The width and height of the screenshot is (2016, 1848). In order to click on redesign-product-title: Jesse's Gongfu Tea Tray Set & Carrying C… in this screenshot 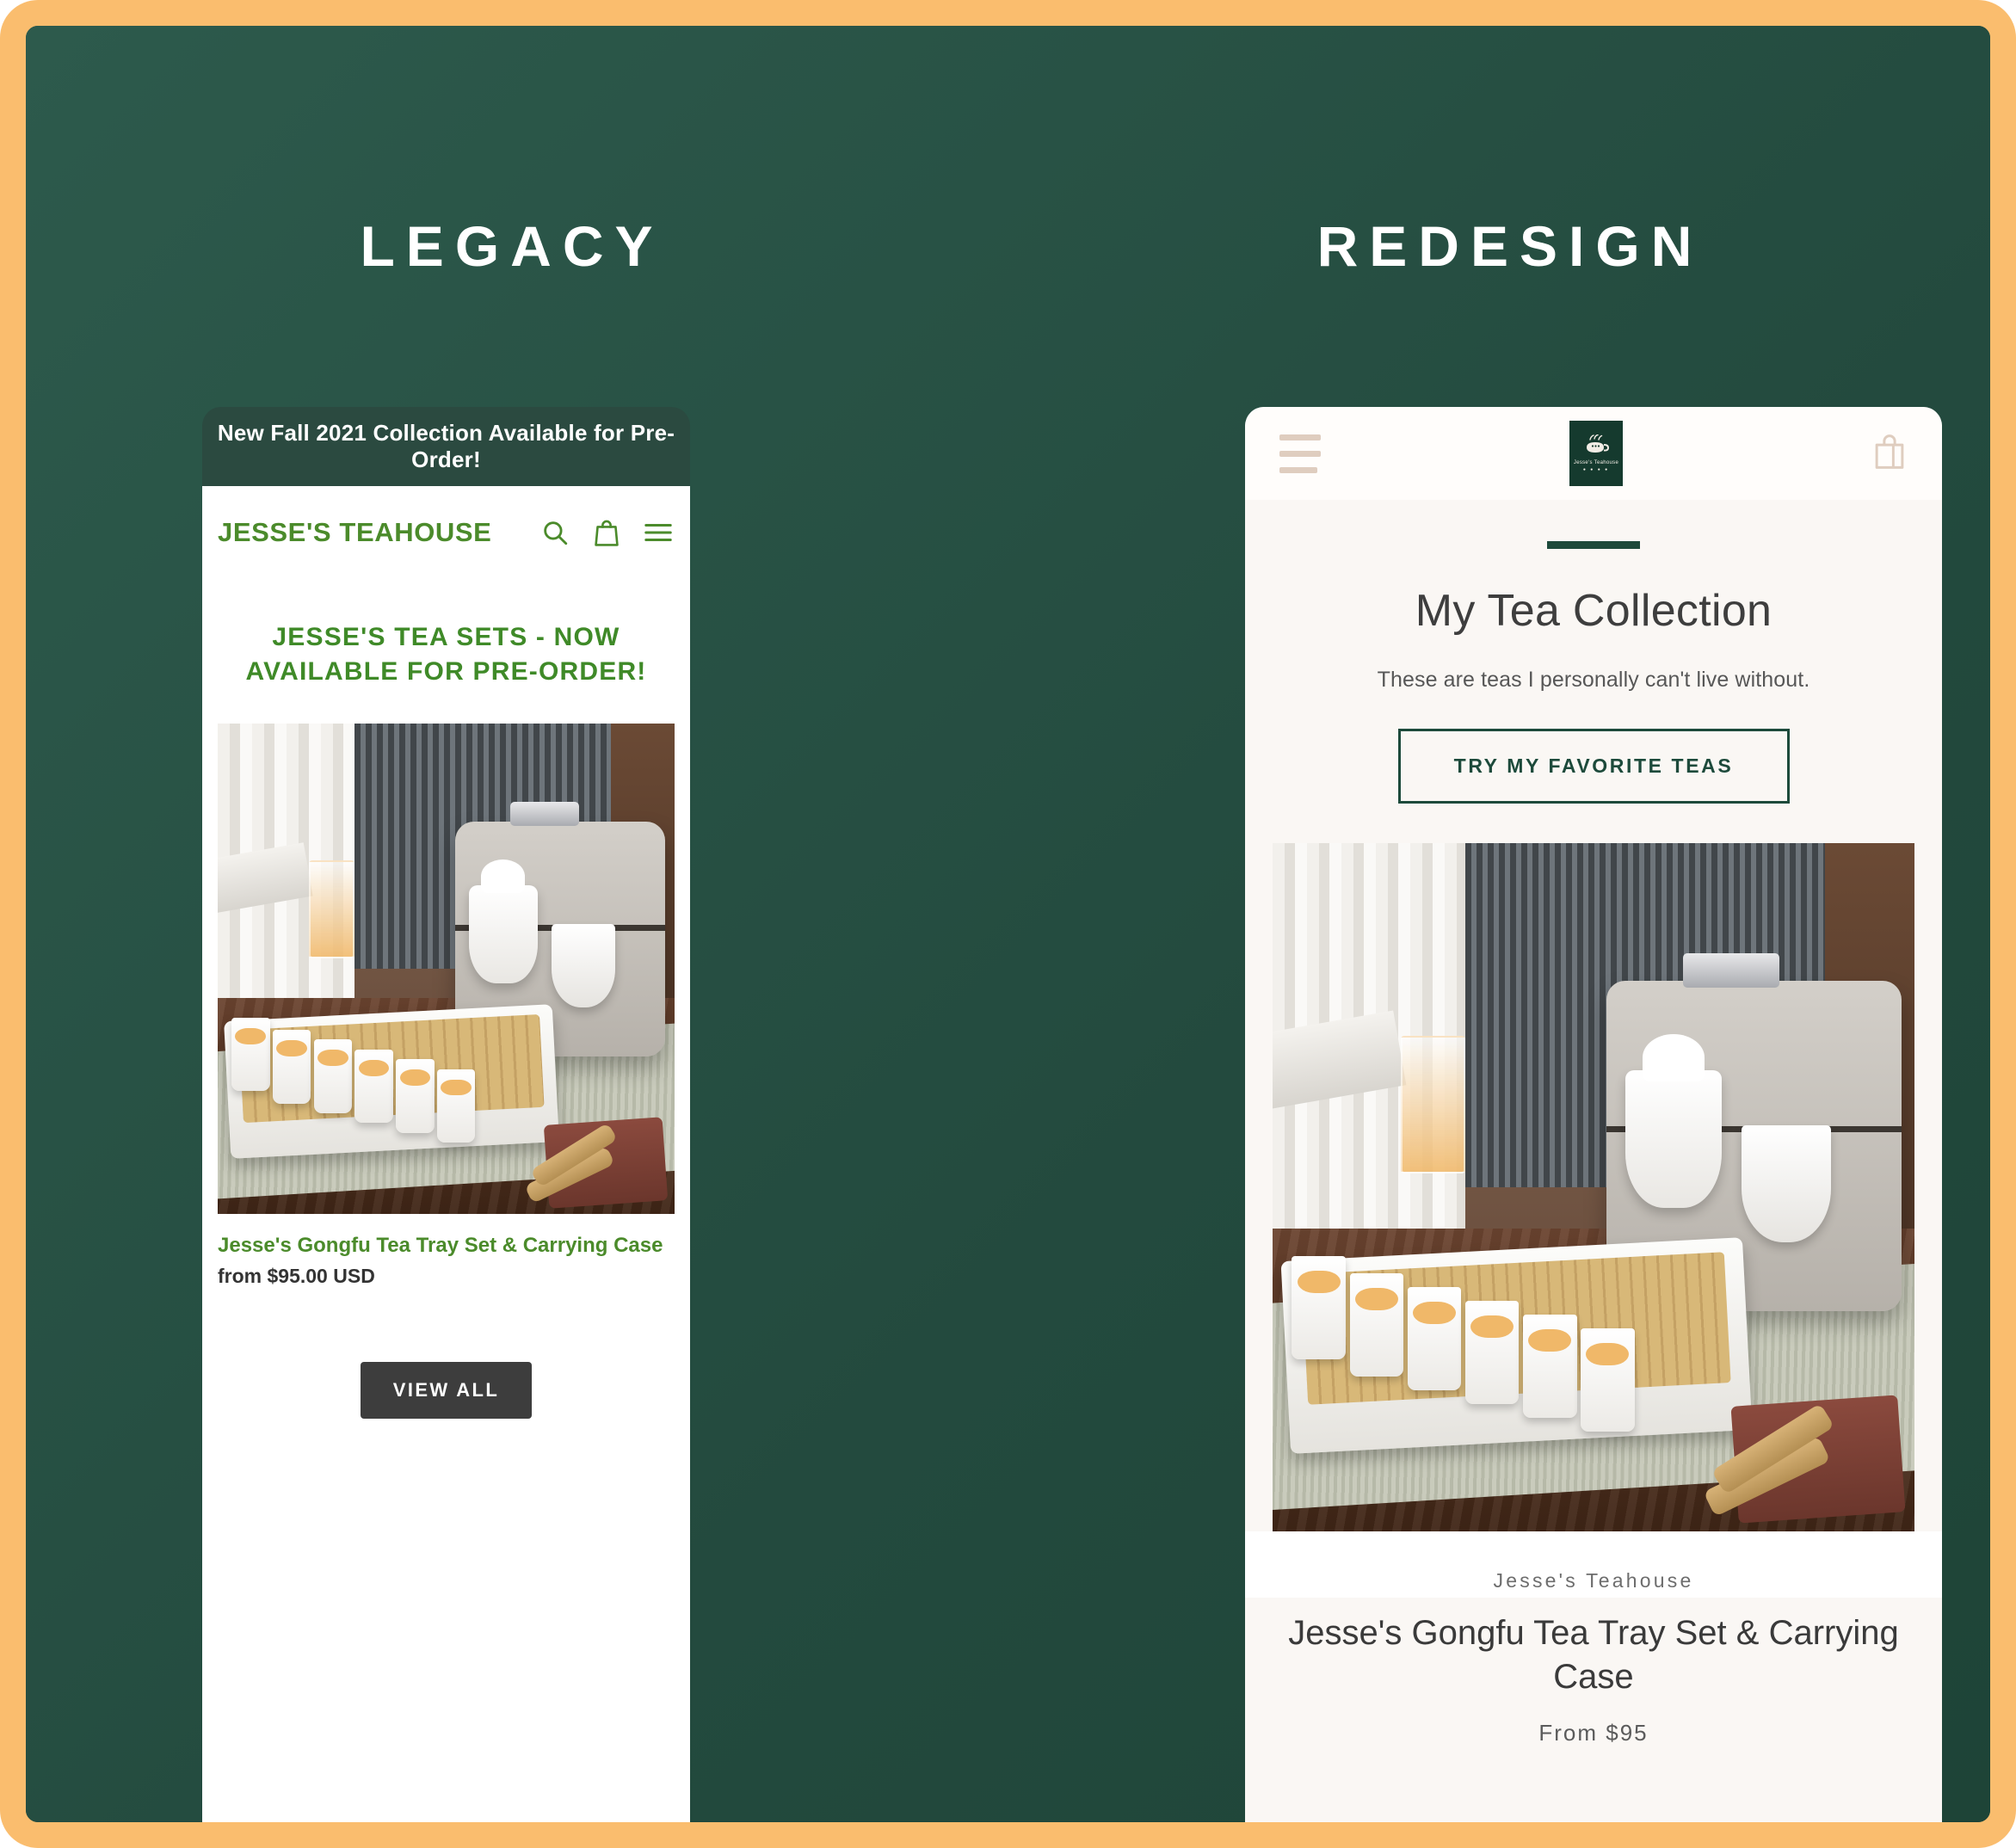, I will do `click(1593, 1655)`.